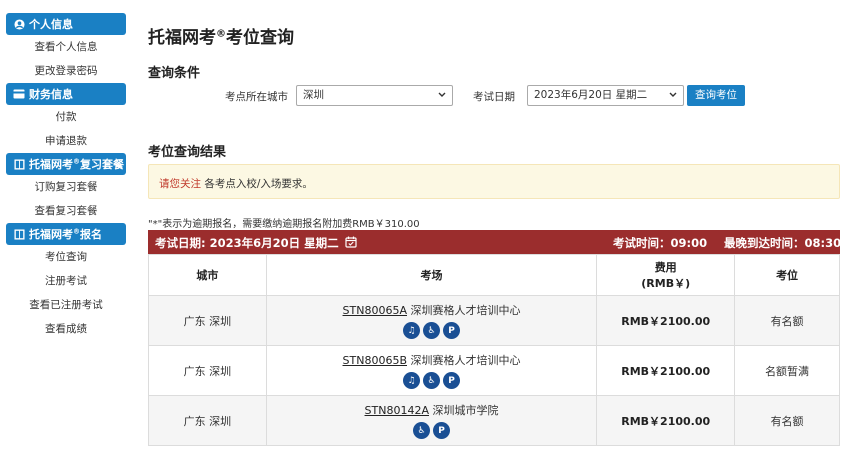 The image size is (865, 460). I want to click on bar-test-time: 考试时间：09:00, so click(660, 243).